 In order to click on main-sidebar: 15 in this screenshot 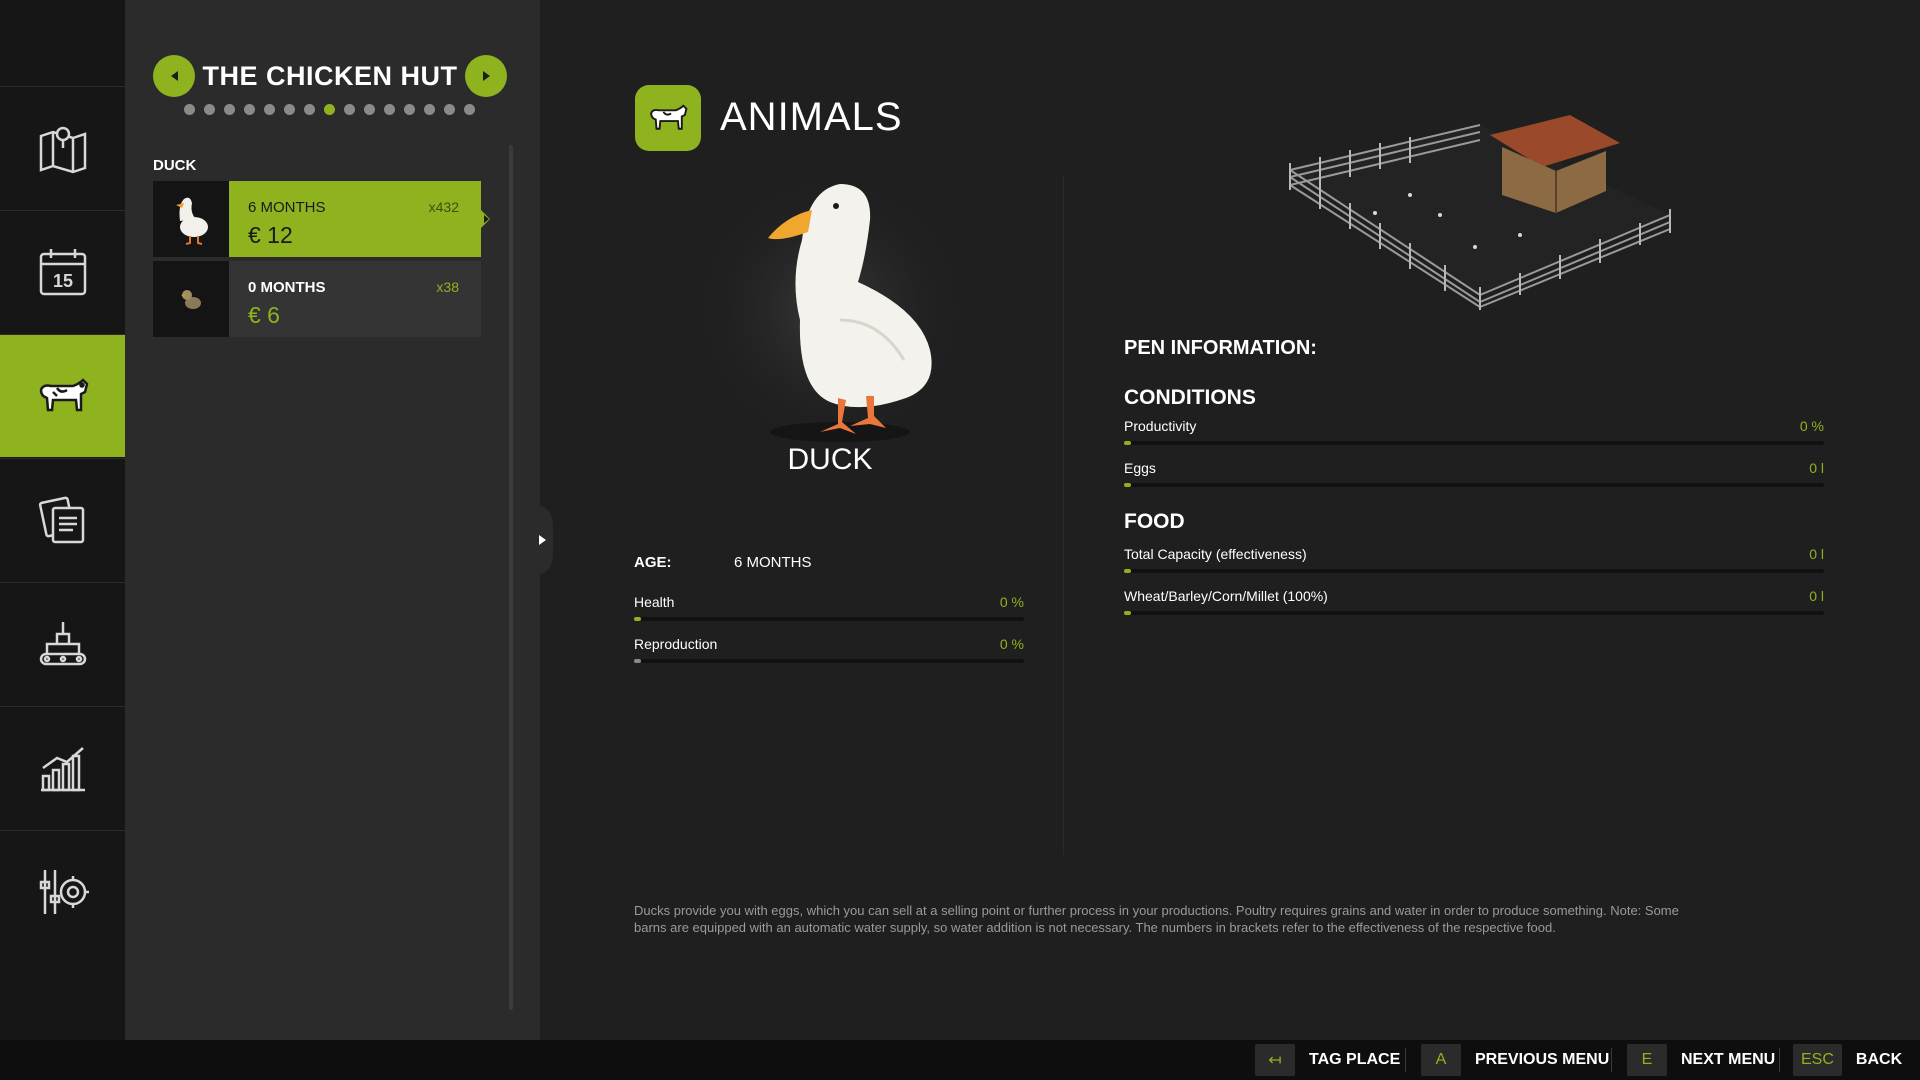, I will do `click(67, 520)`.